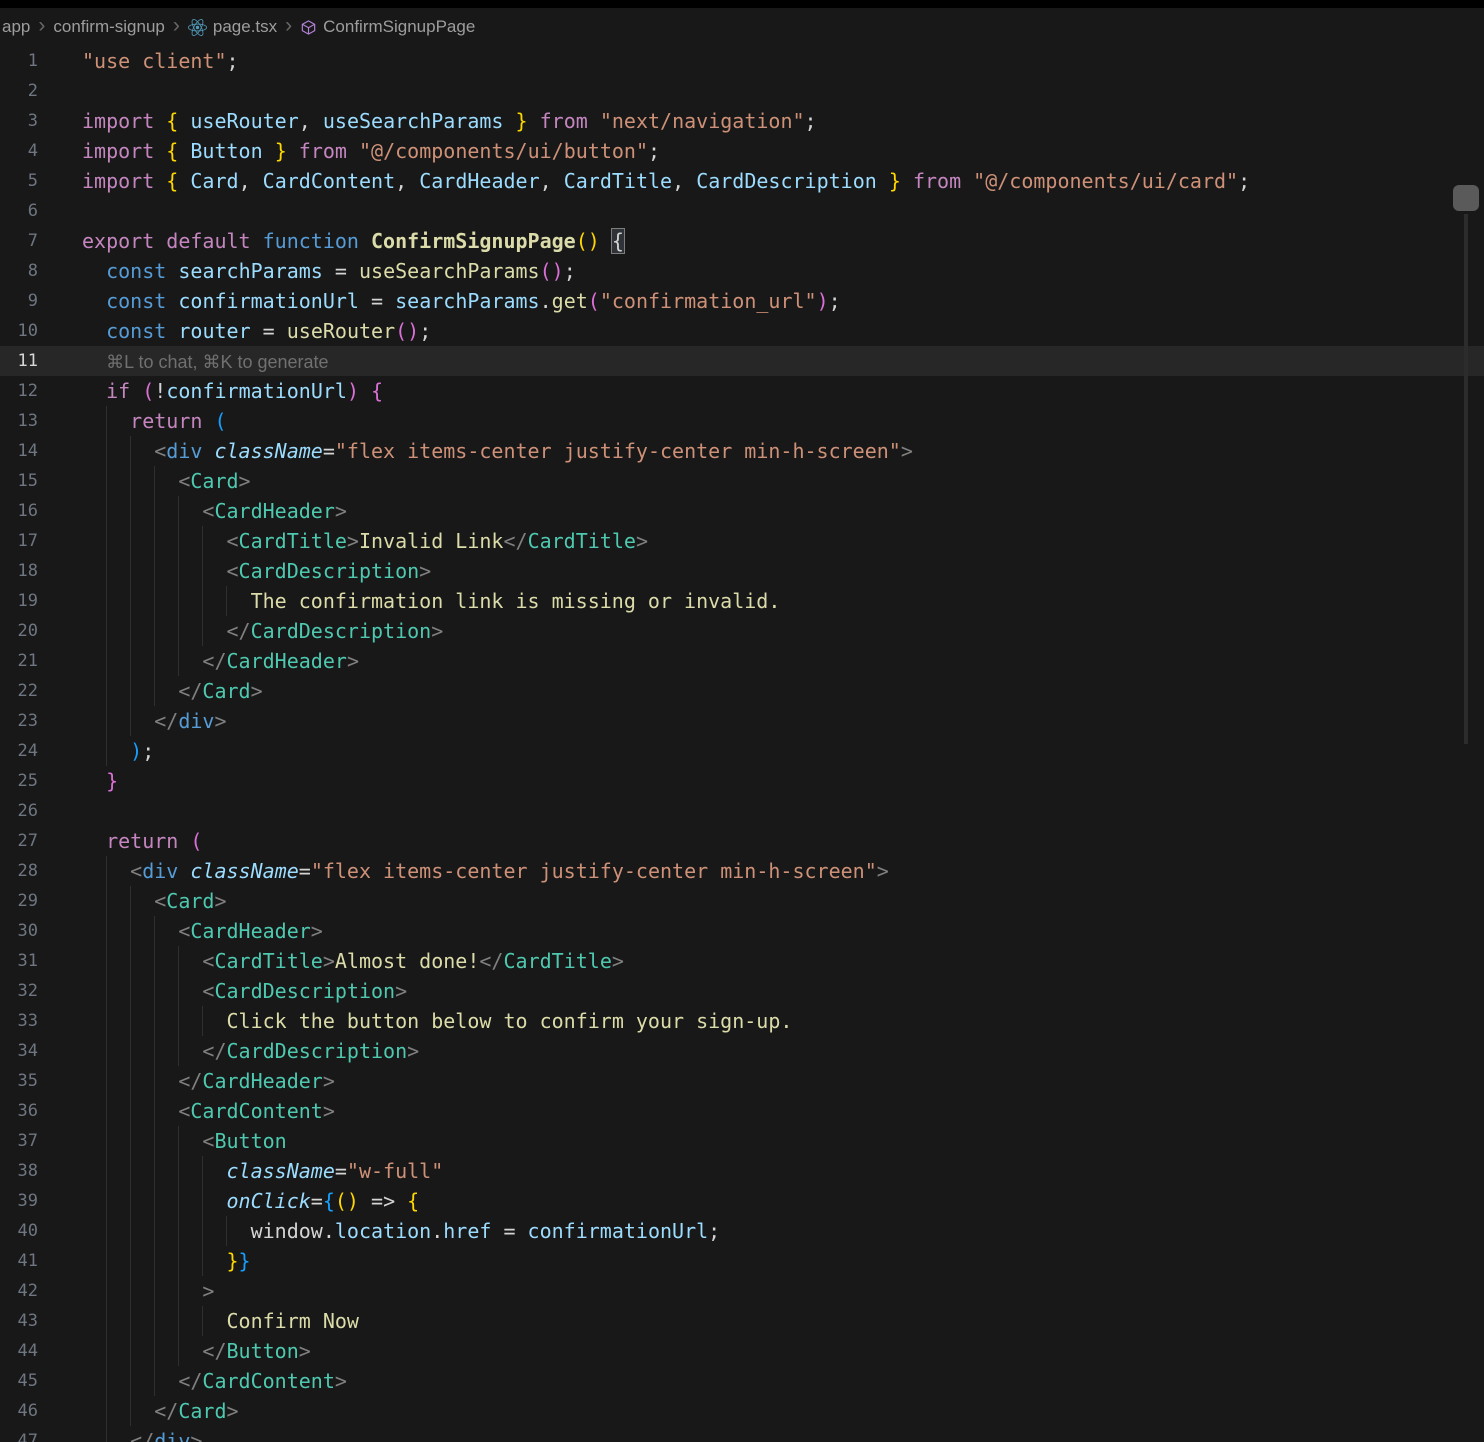  What do you see at coordinates (742, 541) in the screenshot?
I see `code-line-17: 17 <CardTitle>Invalid Link</CardTitle>` at bounding box center [742, 541].